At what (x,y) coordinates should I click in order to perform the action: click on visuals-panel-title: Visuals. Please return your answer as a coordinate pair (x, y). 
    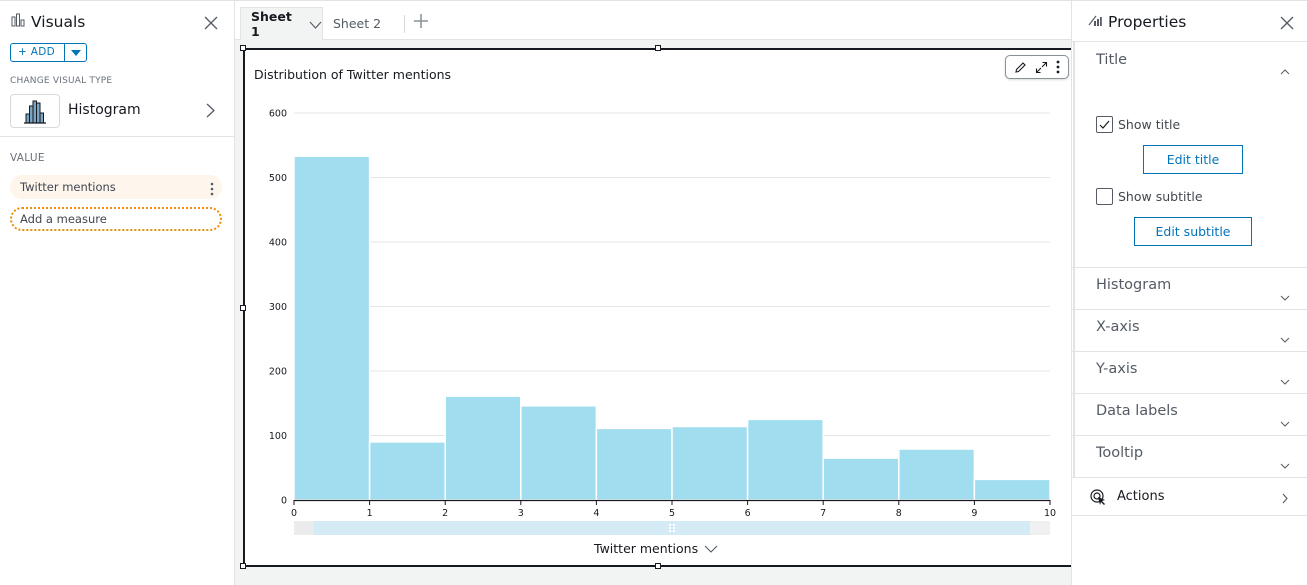
    Looking at the image, I should click on (58, 21).